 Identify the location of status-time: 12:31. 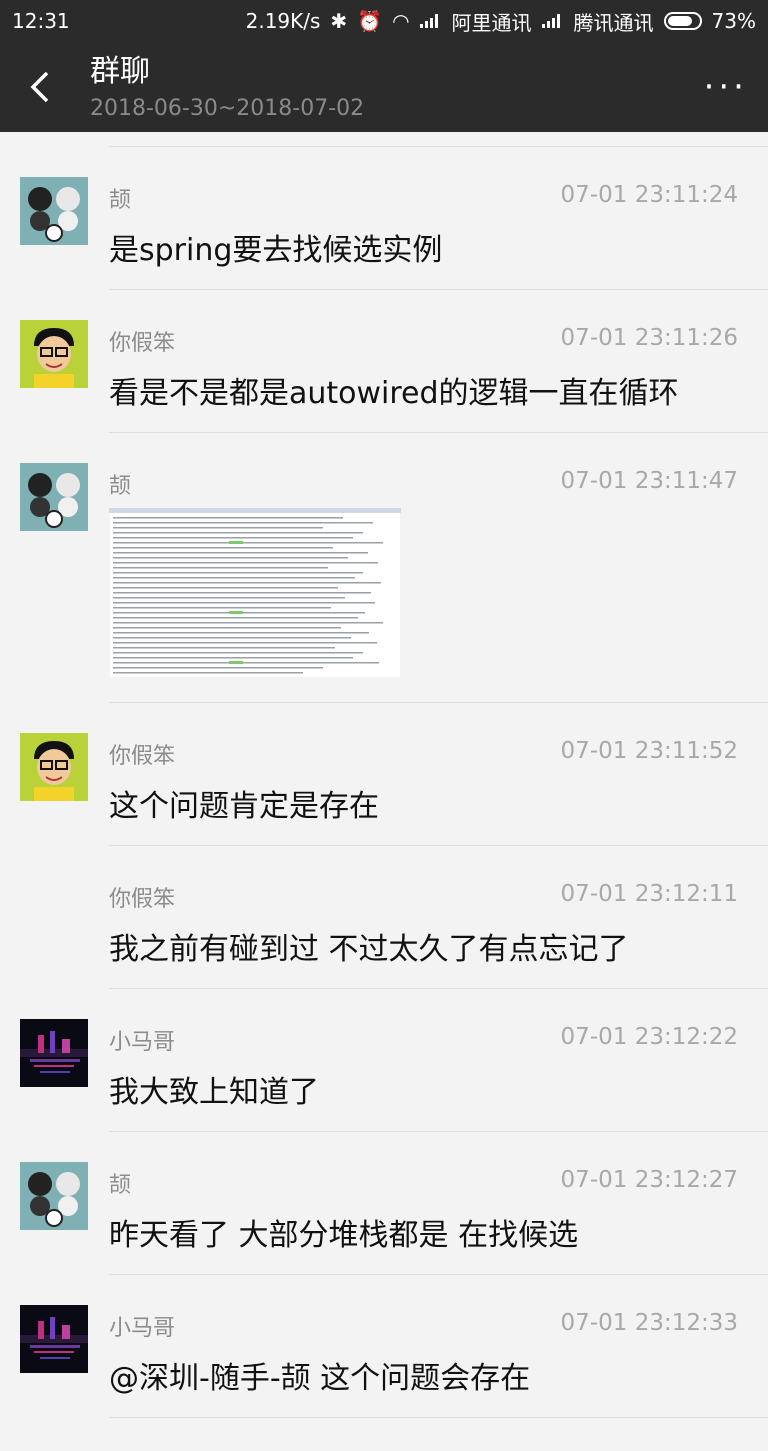
(41, 21).